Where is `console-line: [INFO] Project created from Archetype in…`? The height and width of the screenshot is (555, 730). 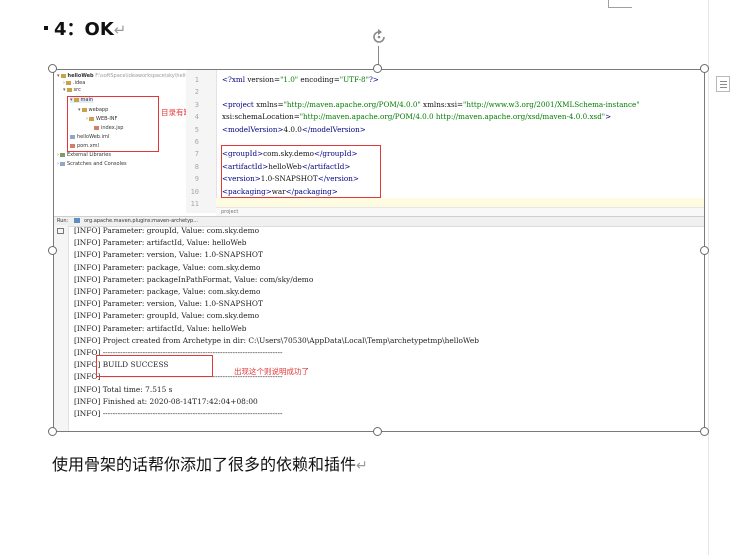
console-line: [INFO] Project created from Archetype in… is located at coordinates (277, 340).